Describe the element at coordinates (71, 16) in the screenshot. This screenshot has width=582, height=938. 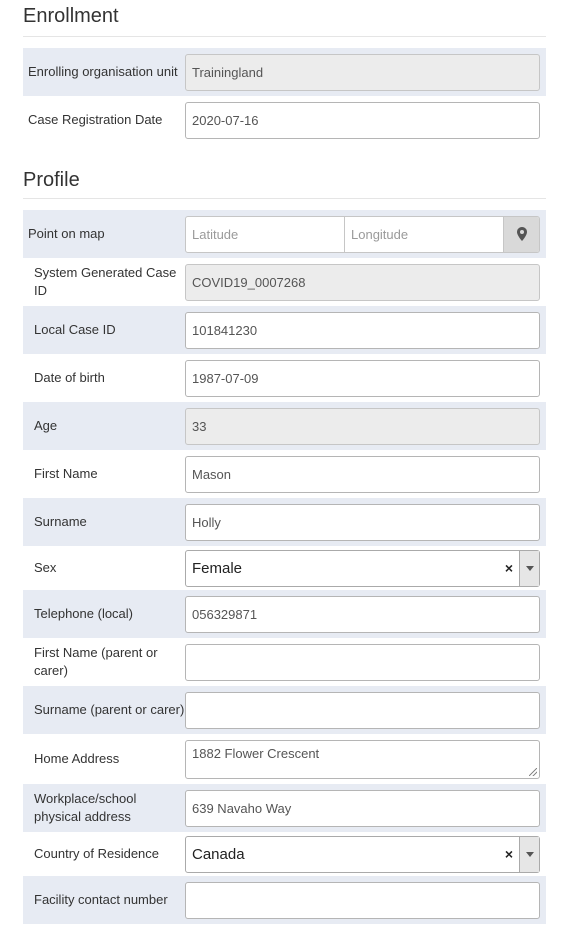
I see `enrollment-section-title: Enrollment` at that location.